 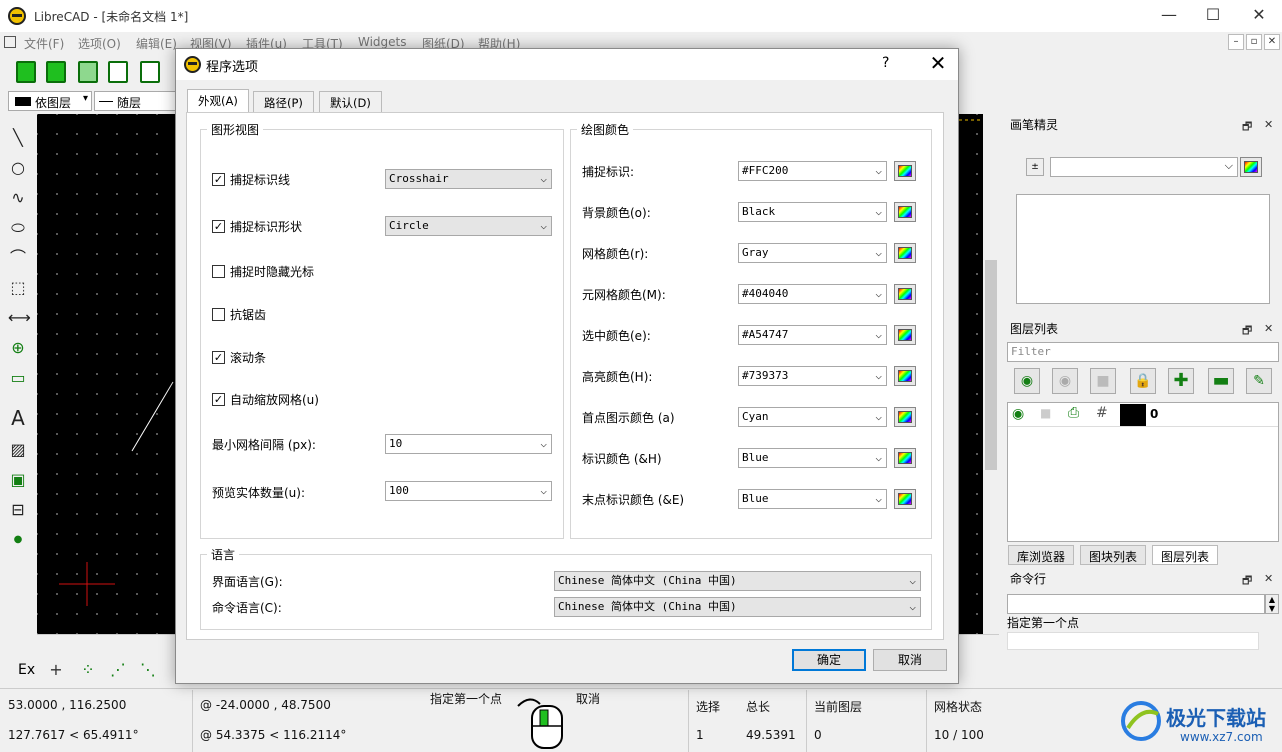 What do you see at coordinates (44, 43) in the screenshot?
I see `menu-file: 文件(F)` at bounding box center [44, 43].